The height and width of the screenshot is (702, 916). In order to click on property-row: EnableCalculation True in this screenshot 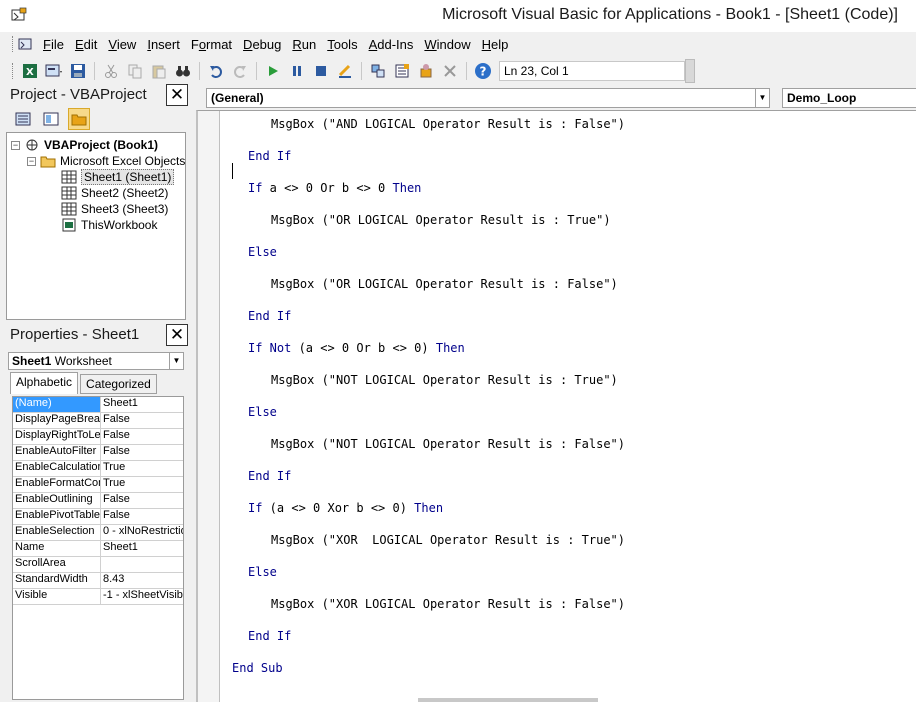, I will do `click(98, 469)`.